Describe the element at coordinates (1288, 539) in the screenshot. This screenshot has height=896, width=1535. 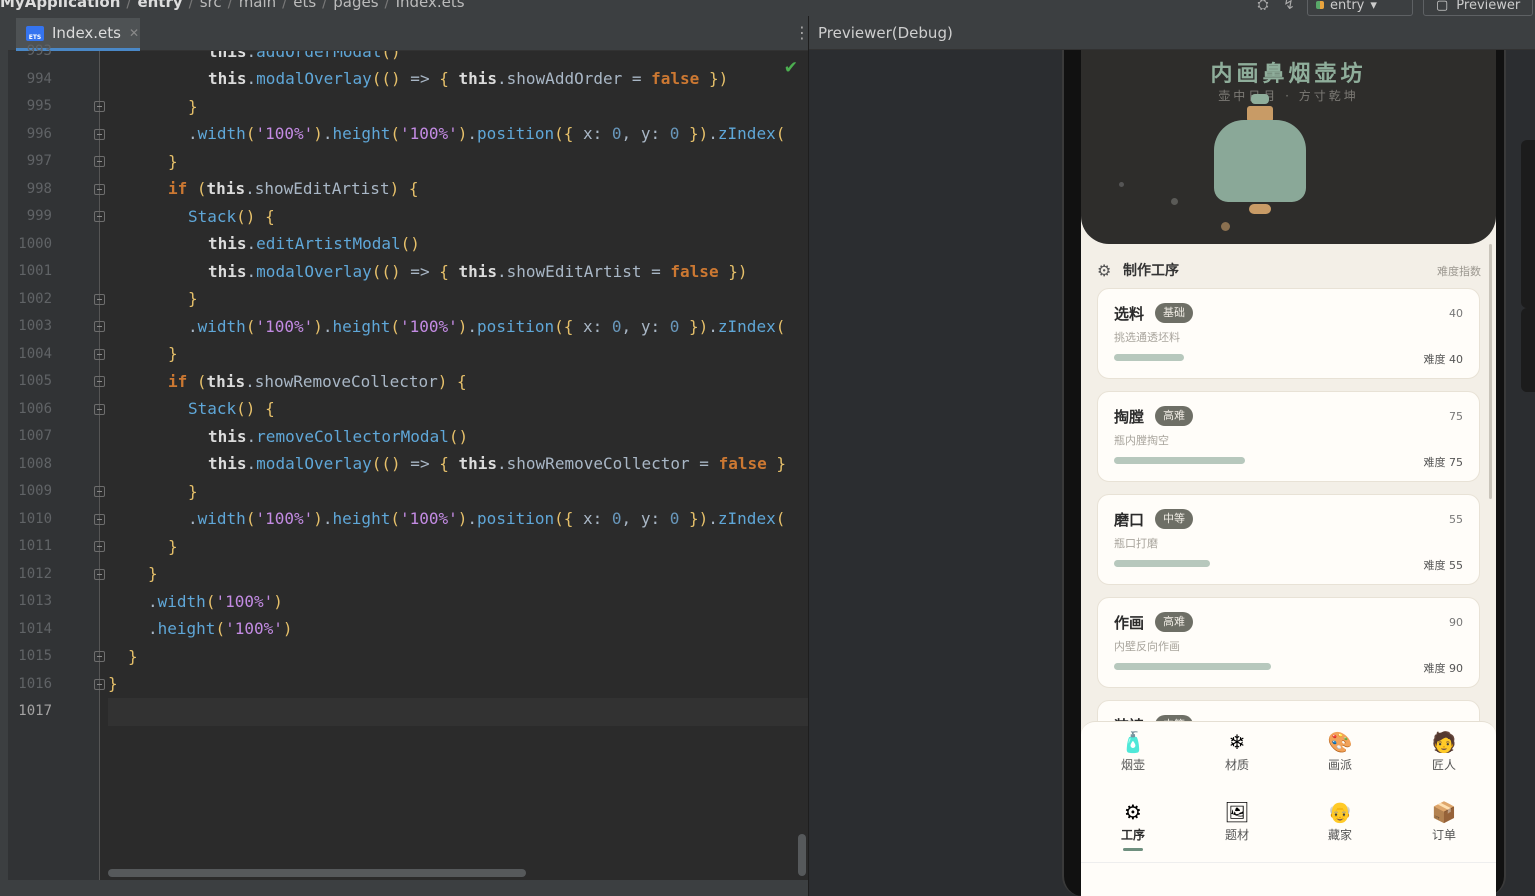
I see `step-card: 磨口 中等 55 瓶口打磨 难度 55` at that location.